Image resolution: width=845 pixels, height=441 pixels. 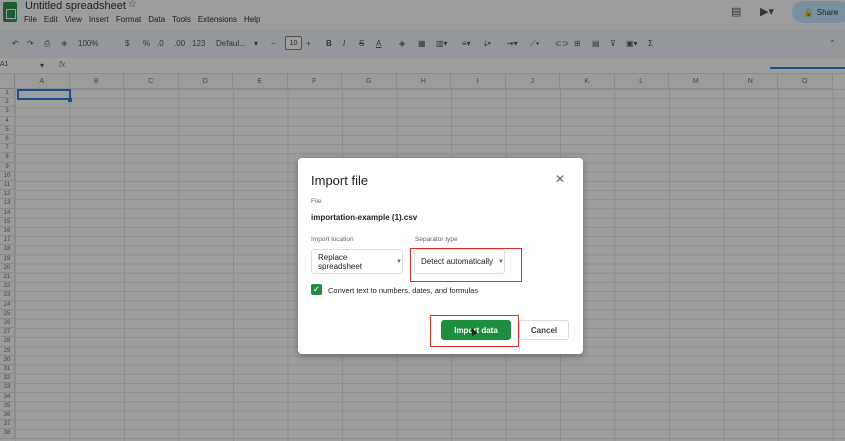 What do you see at coordinates (399, 261) in the screenshot?
I see `chevron-down-icon: ▼` at bounding box center [399, 261].